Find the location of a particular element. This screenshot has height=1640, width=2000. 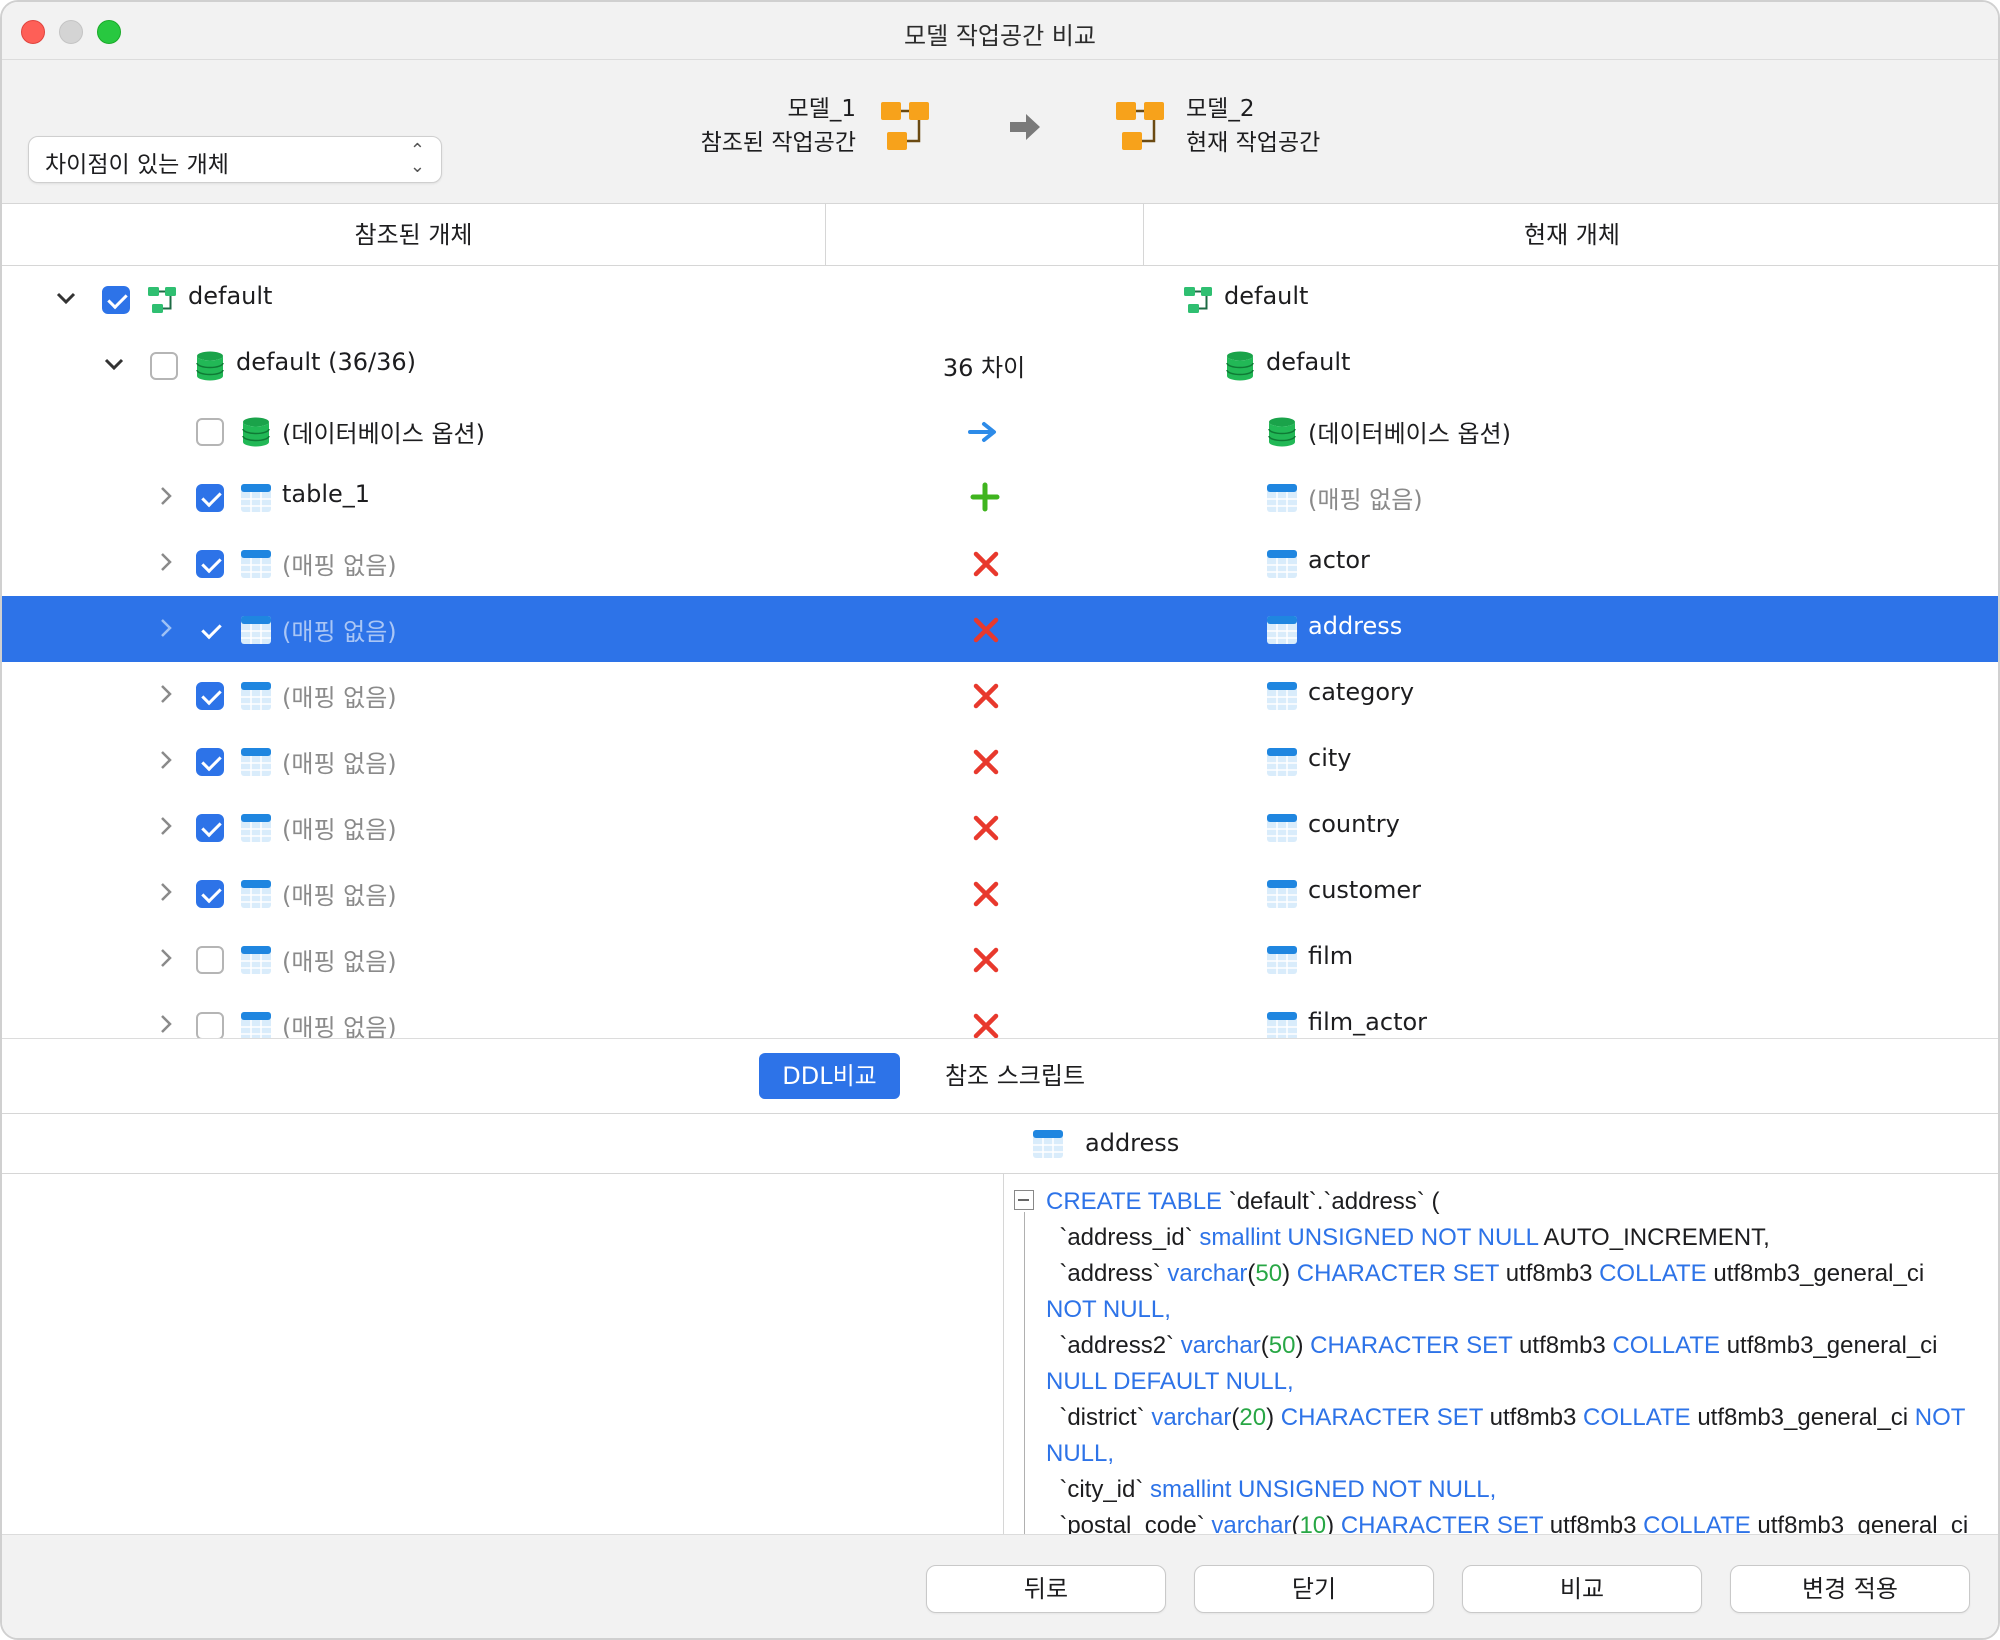

code-token: AUTO_INCREMENT, is located at coordinates (1656, 1237).